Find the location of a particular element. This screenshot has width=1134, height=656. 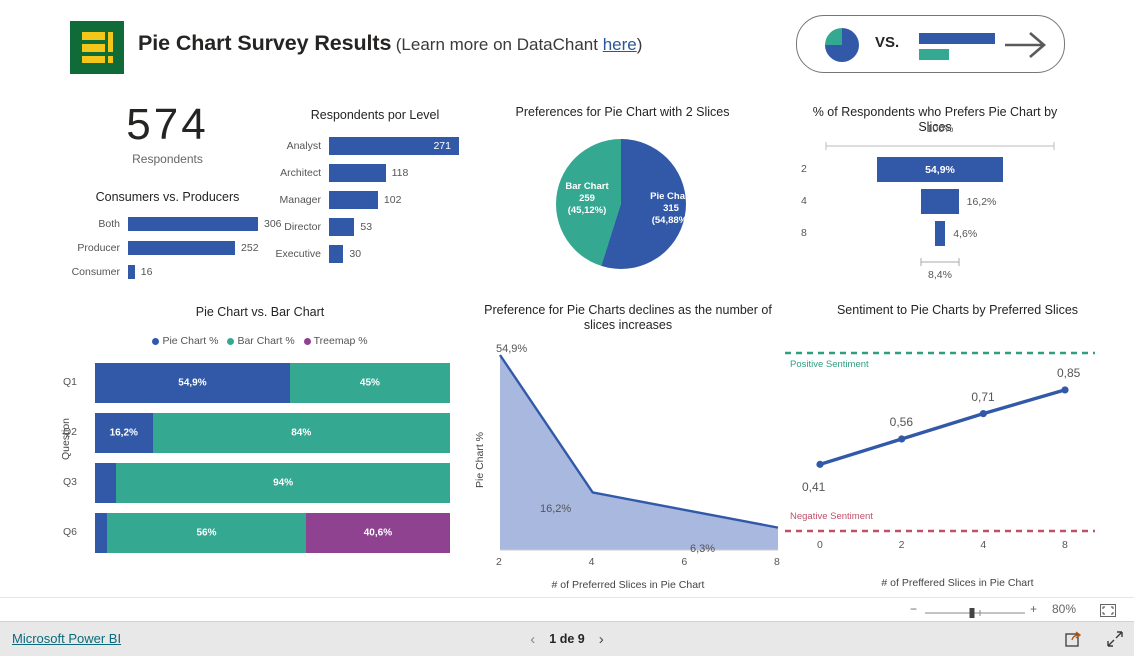

legend-item: Treemap % is located at coordinates (335, 341).